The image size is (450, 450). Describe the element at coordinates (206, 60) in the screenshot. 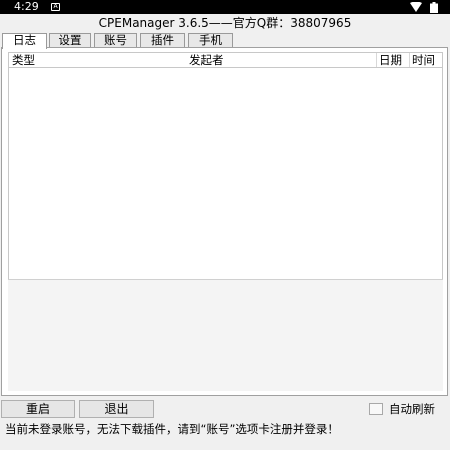

I see `column-header-sender: 发起者` at that location.